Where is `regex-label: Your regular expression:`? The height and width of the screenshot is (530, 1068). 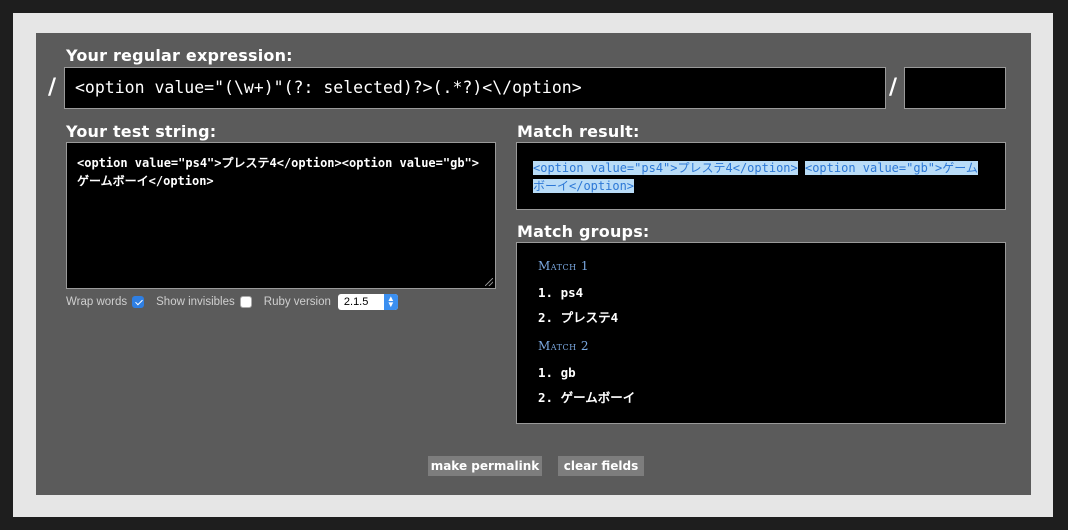
regex-label: Your regular expression: is located at coordinates (179, 55).